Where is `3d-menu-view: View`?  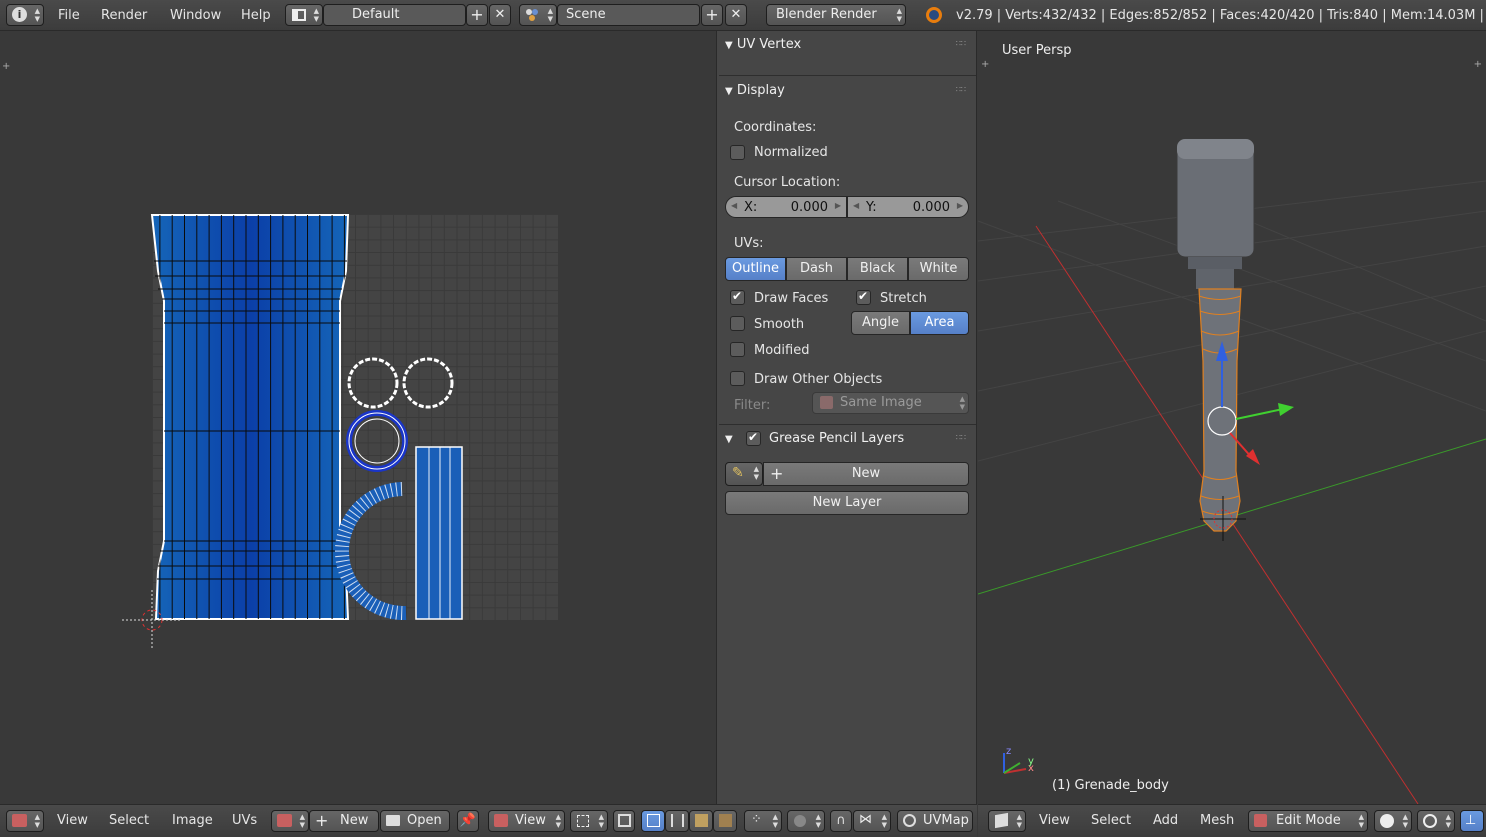 3d-menu-view: View is located at coordinates (1054, 820).